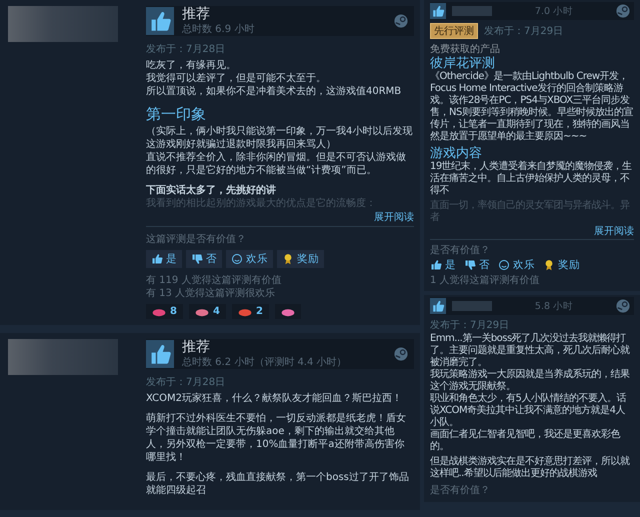 This screenshot has height=517, width=640. Describe the element at coordinates (276, 164) in the screenshot. I see `review-text: 直说不推荐全价入，除非你闲的冒烟。但是不可否认游戏做的很好，只是它好的地方不能被当做“计费项”而已。` at that location.